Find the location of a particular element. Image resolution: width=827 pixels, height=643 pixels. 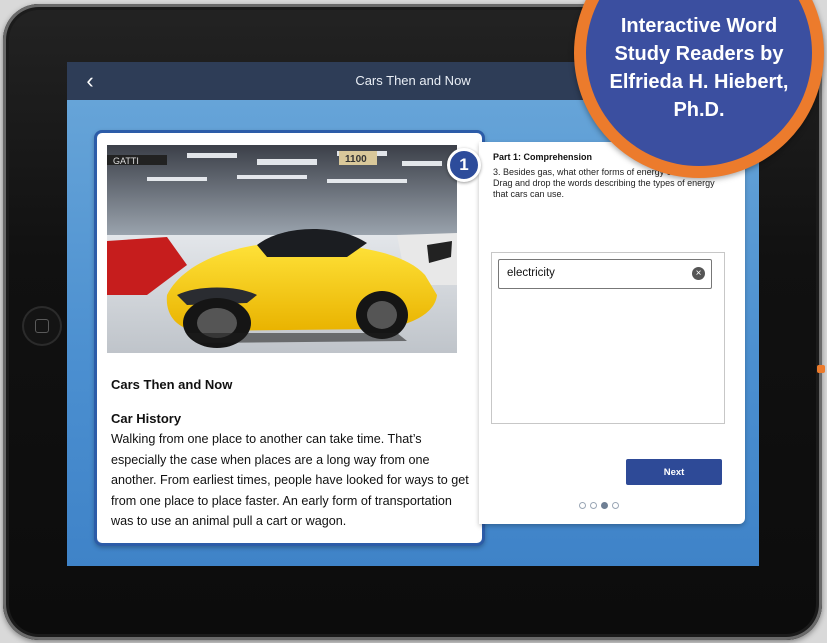

home-button is located at coordinates (42, 326).